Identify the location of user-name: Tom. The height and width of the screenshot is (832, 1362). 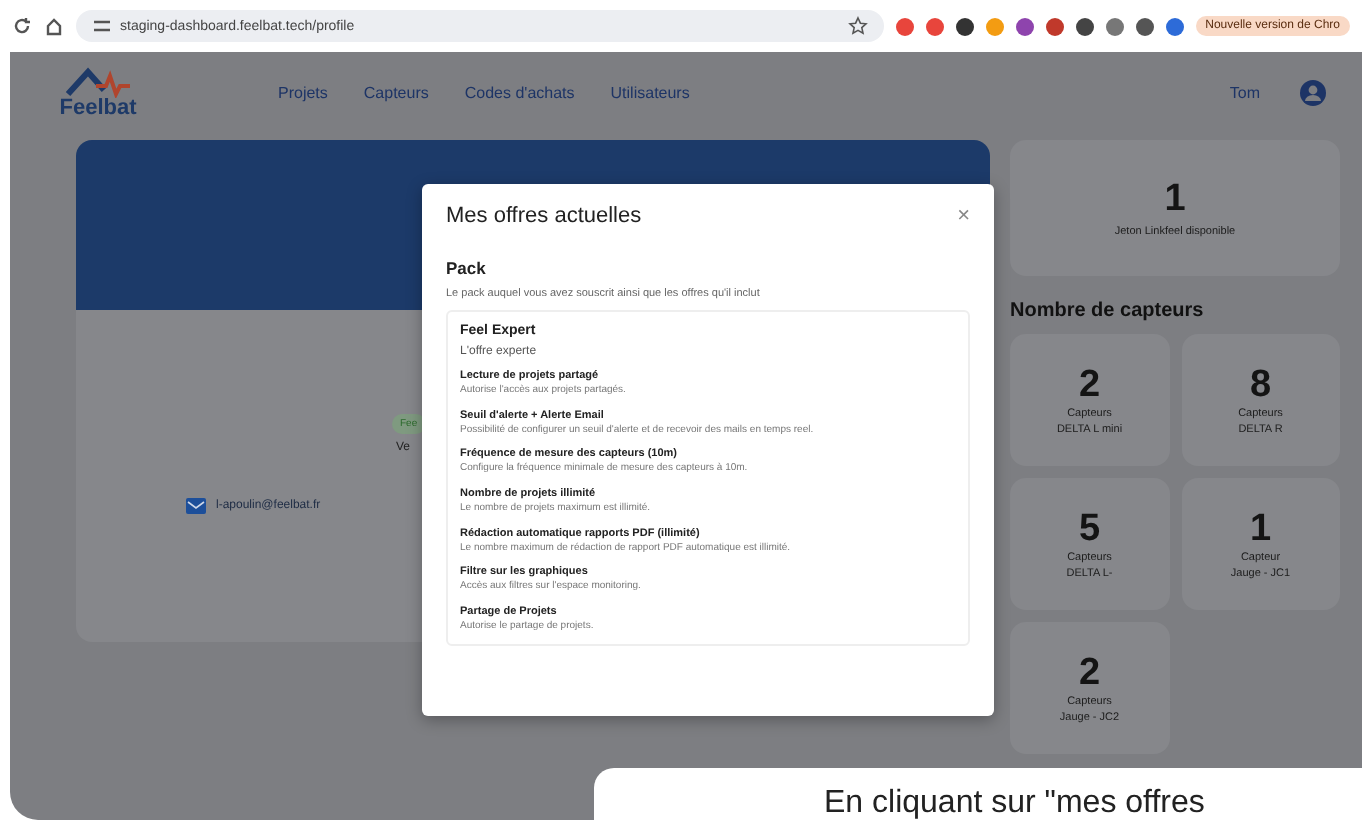
(1244, 92).